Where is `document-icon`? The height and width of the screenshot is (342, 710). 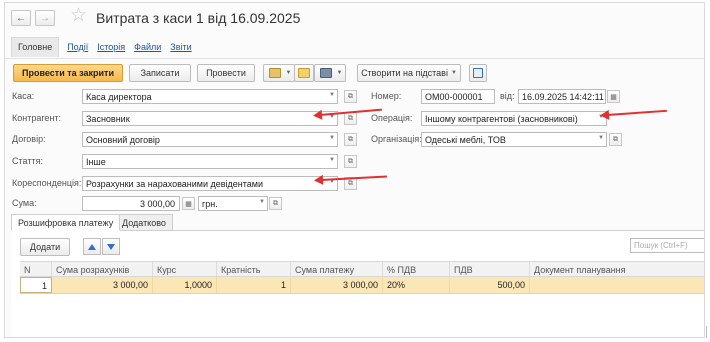 document-icon is located at coordinates (274, 73).